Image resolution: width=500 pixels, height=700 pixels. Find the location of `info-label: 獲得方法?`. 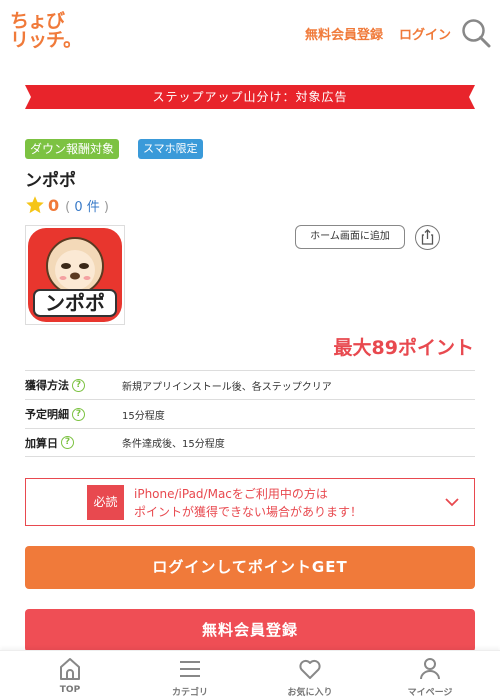

info-label: 獲得方法? is located at coordinates (73, 385).